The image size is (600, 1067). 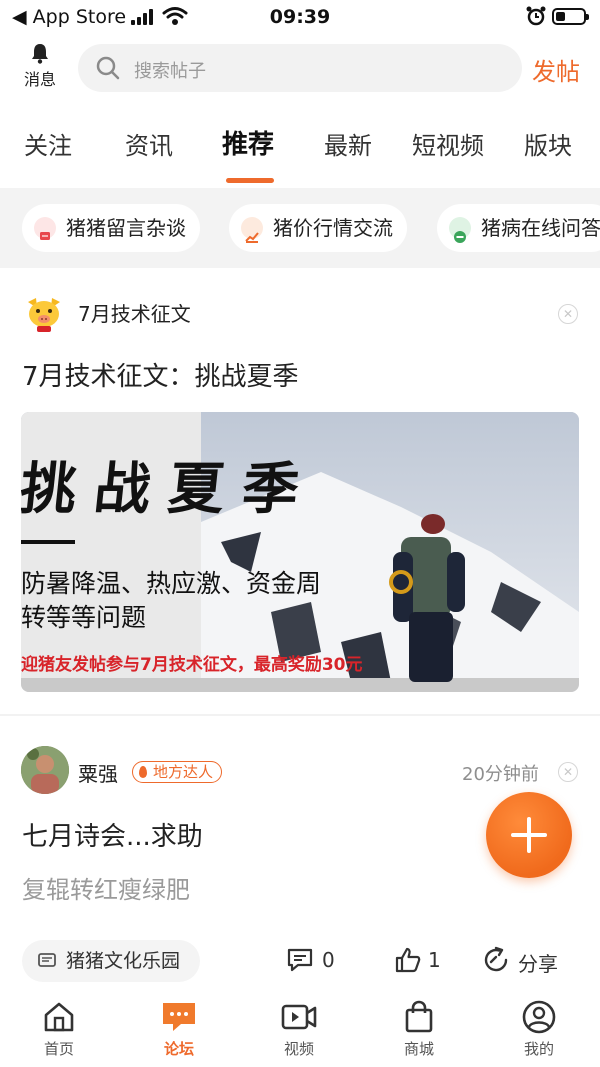 What do you see at coordinates (58, 1049) in the screenshot?
I see `nav-home-label: 首页` at bounding box center [58, 1049].